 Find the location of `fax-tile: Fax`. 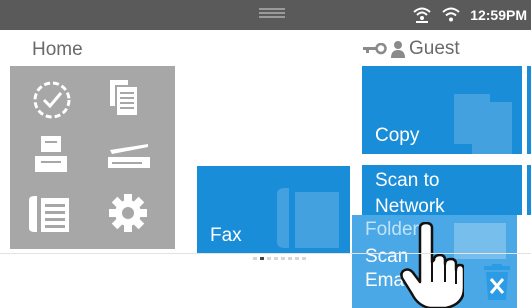

fax-tile: Fax is located at coordinates (273, 209).